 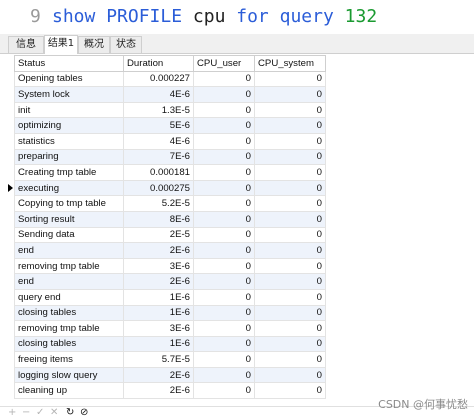 What do you see at coordinates (214, 16) in the screenshot?
I see `sql-query-line: show PROFILE cpu for query 132` at bounding box center [214, 16].